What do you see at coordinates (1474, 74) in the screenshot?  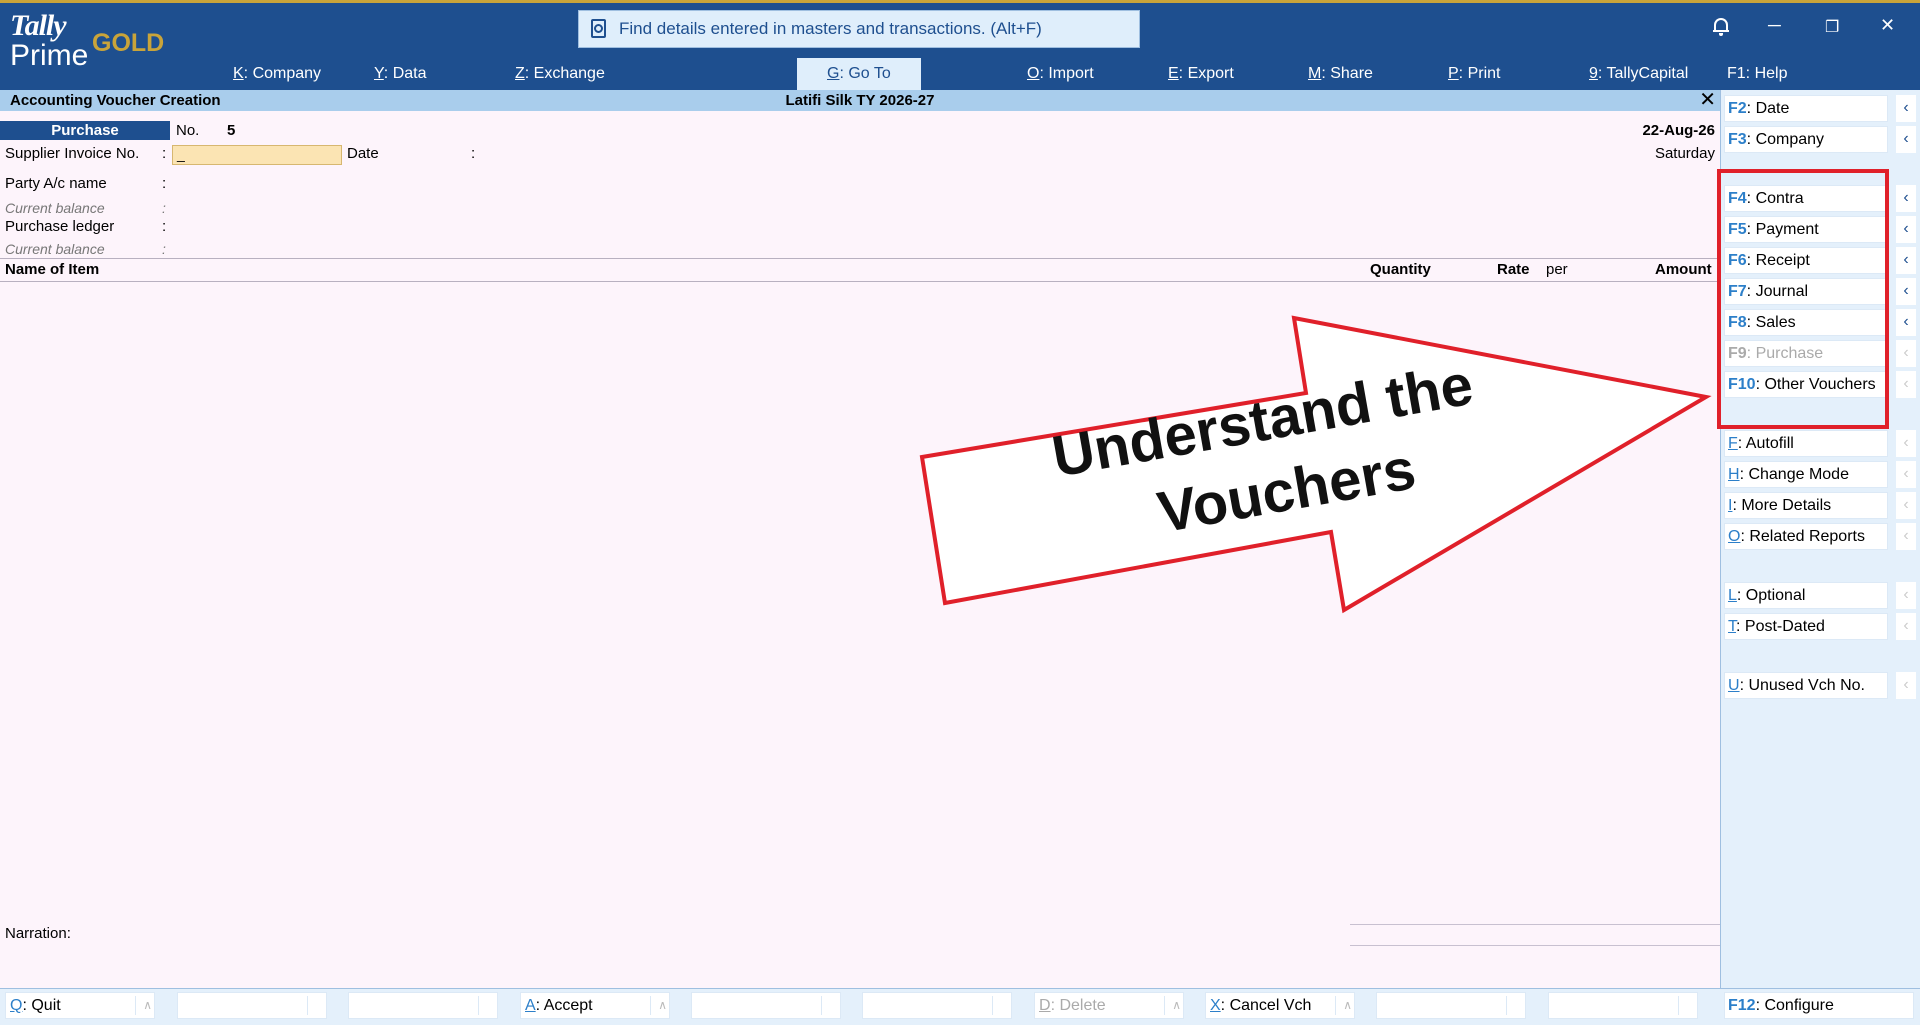 I see `menu-print: P: Print` at bounding box center [1474, 74].